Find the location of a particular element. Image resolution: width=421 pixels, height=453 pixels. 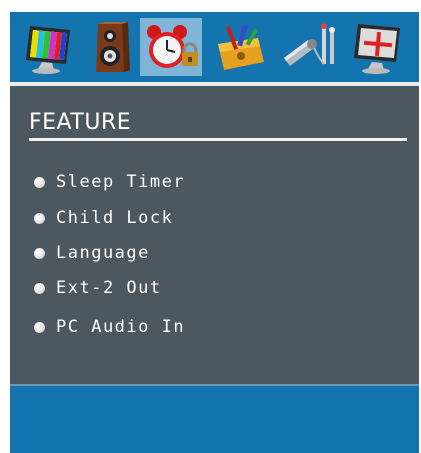

menu-item-ext-2-out: Ext-2 Out is located at coordinates (98, 288).